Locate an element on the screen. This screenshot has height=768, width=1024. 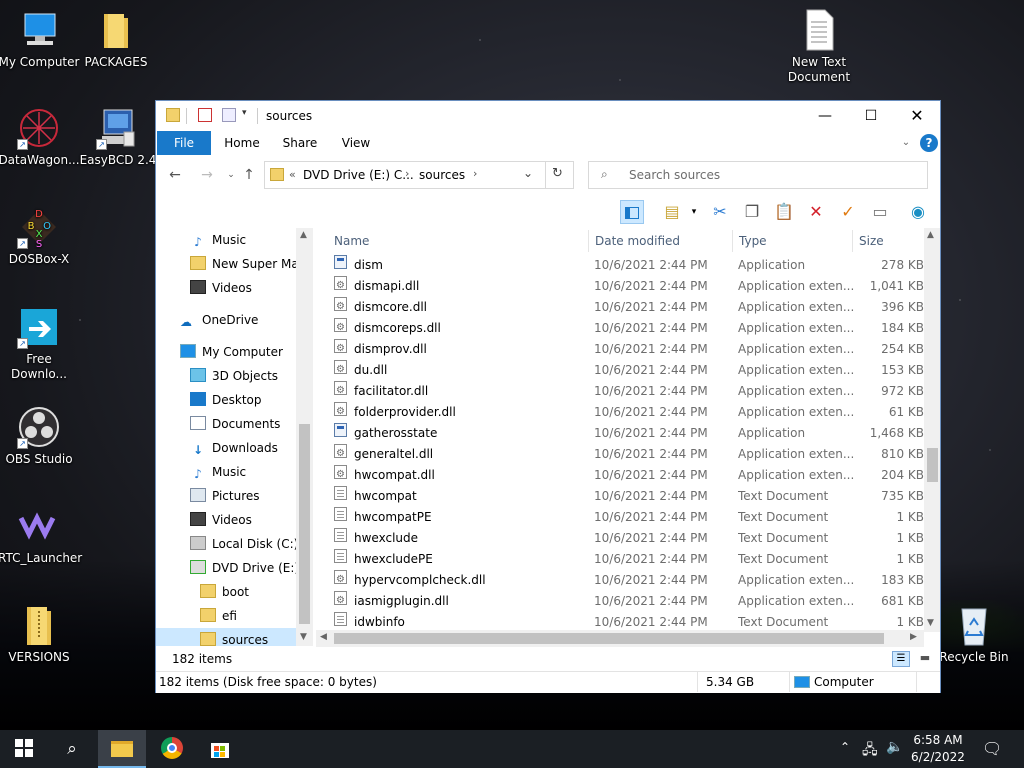
folder-options-icon: ▤ is located at coordinates (672, 212).